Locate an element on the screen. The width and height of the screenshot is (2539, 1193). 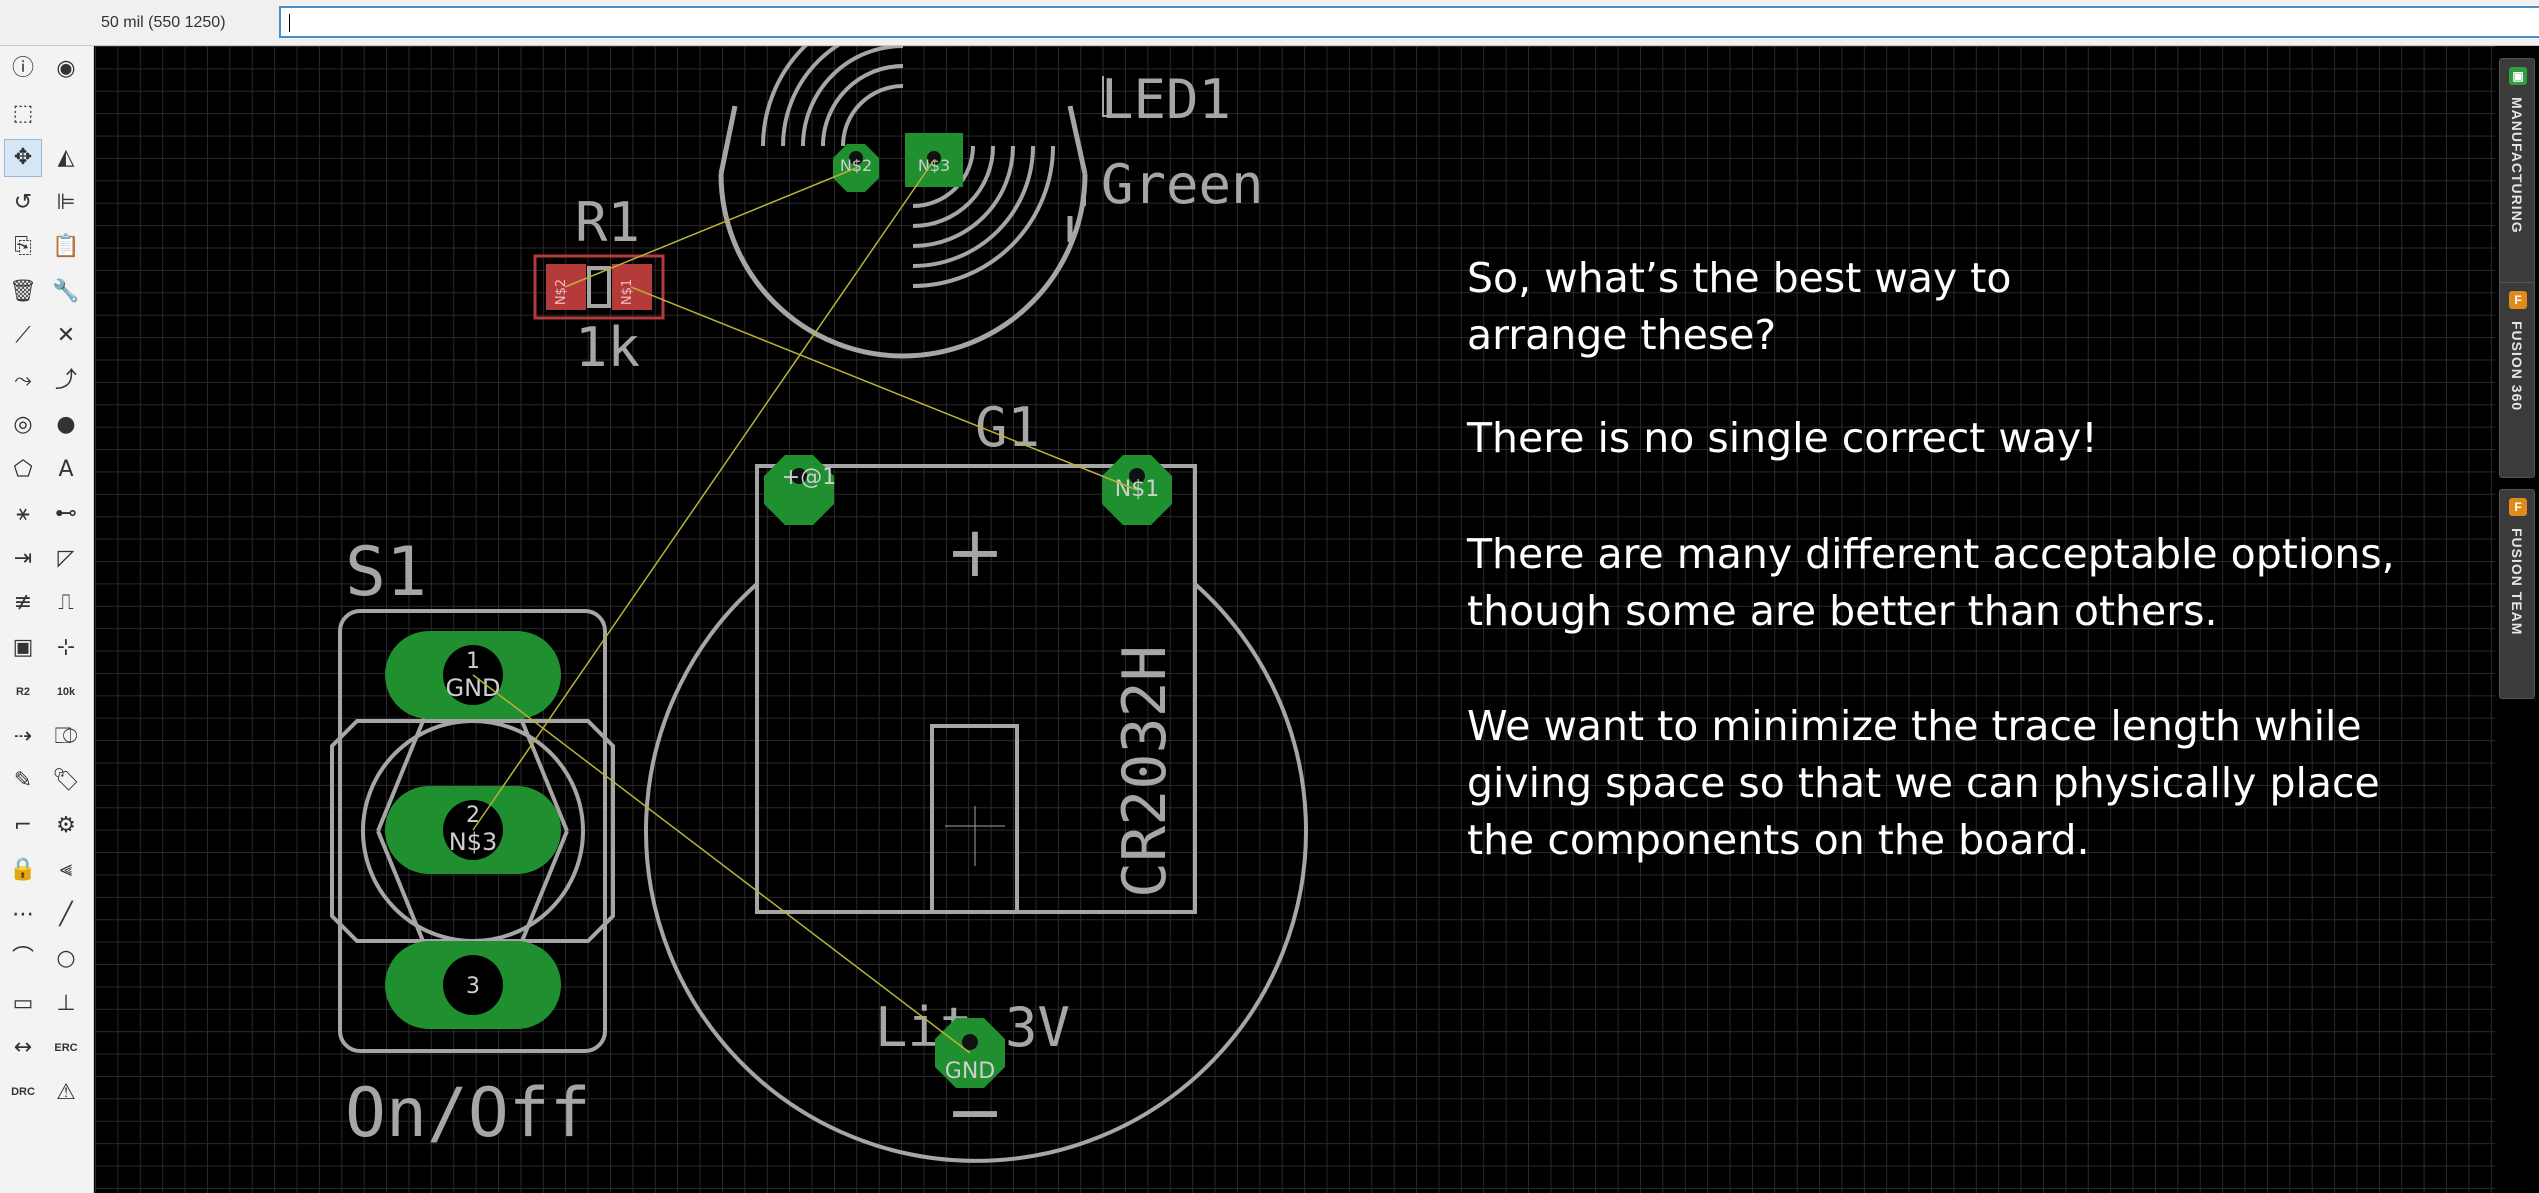
warning-icon: ⚠ is located at coordinates (66, 1093).